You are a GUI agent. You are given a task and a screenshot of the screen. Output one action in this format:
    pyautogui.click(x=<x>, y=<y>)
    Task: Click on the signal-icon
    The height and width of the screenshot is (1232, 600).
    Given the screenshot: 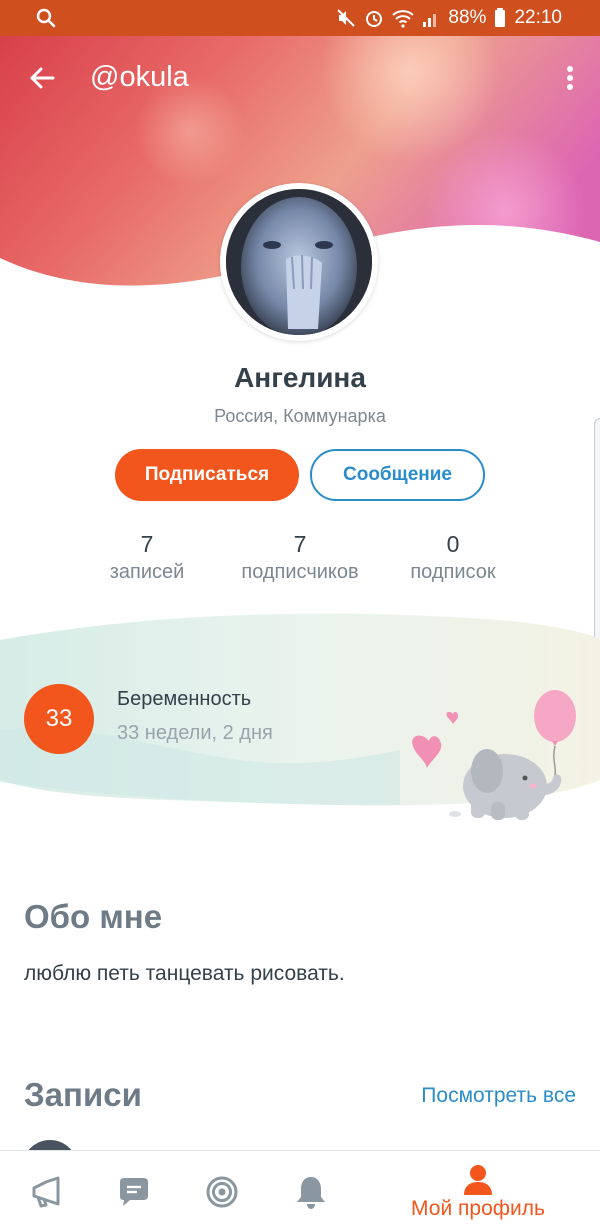 What is the action you would take?
    pyautogui.click(x=430, y=20)
    